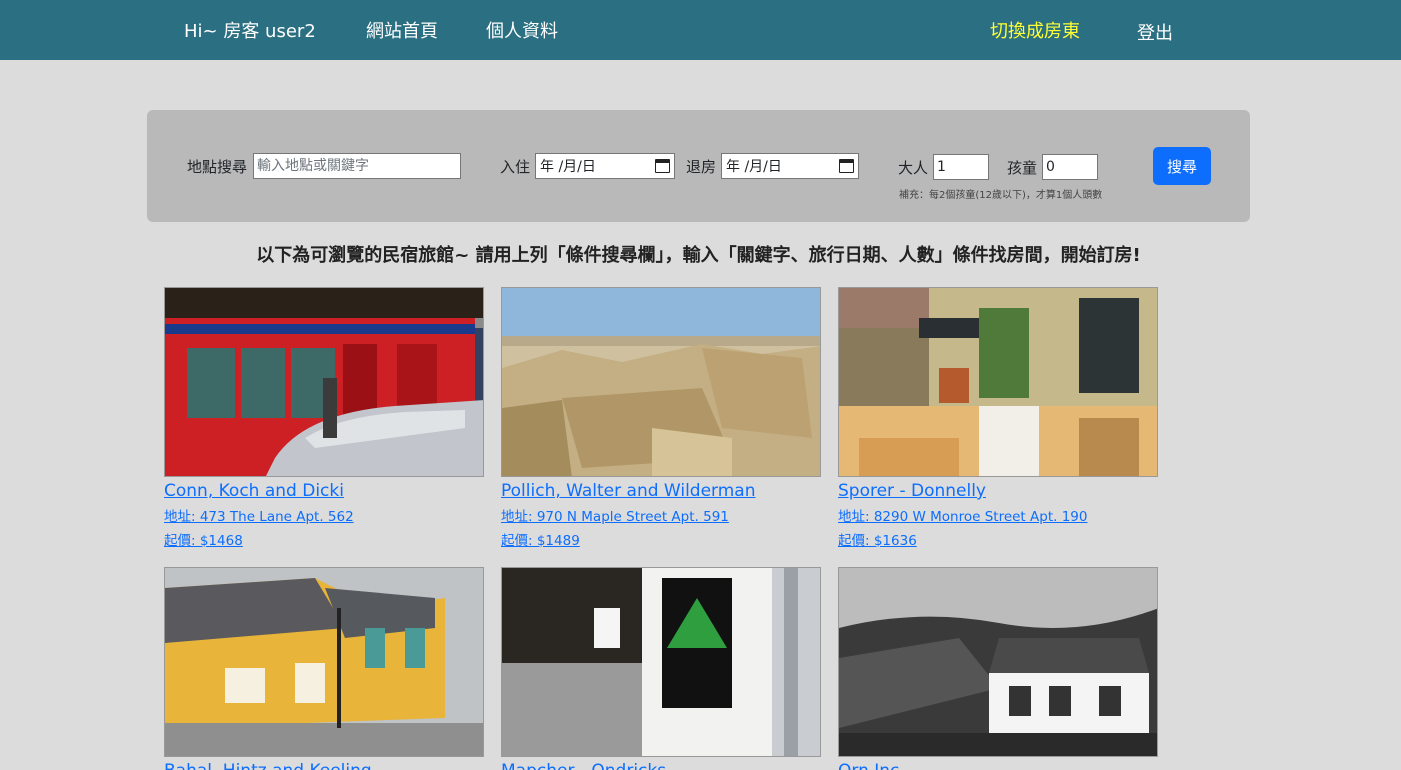  Describe the element at coordinates (661, 491) in the screenshot. I see `listing-name-link: Pollich, Walter and Wilderman` at that location.